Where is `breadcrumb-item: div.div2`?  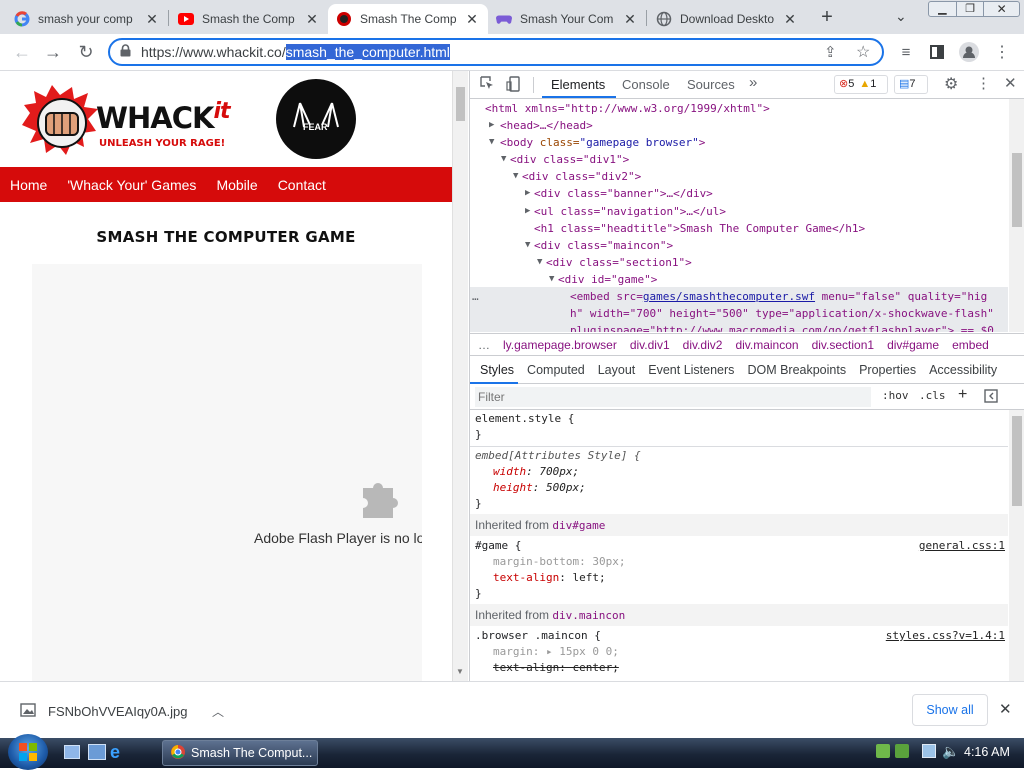 breadcrumb-item: div.div2 is located at coordinates (703, 345).